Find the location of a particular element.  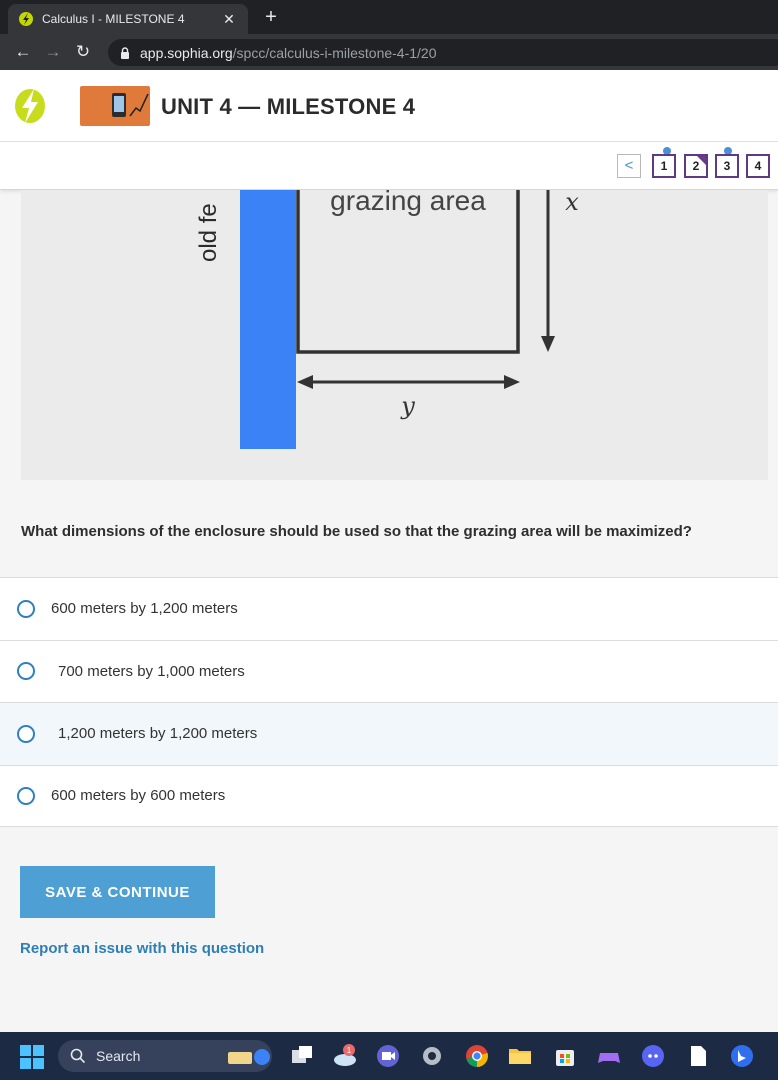

app-header: UNIT 4 — MILESTONE 4 is located at coordinates (389, 106).